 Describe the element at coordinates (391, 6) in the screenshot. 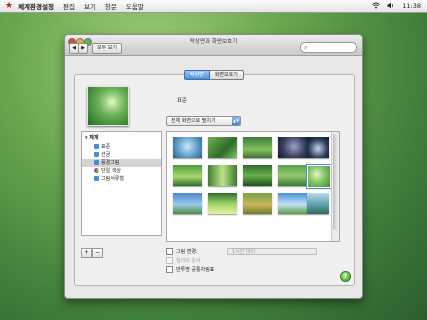

I see `speaker-icon` at that location.